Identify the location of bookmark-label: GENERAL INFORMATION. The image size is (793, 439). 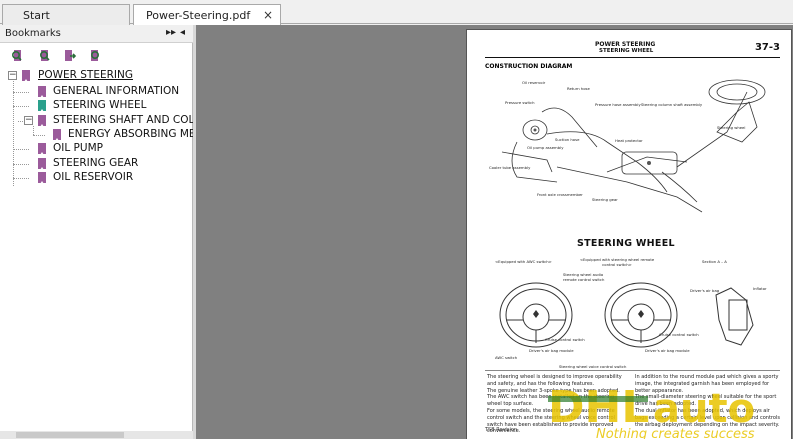
(116, 91).